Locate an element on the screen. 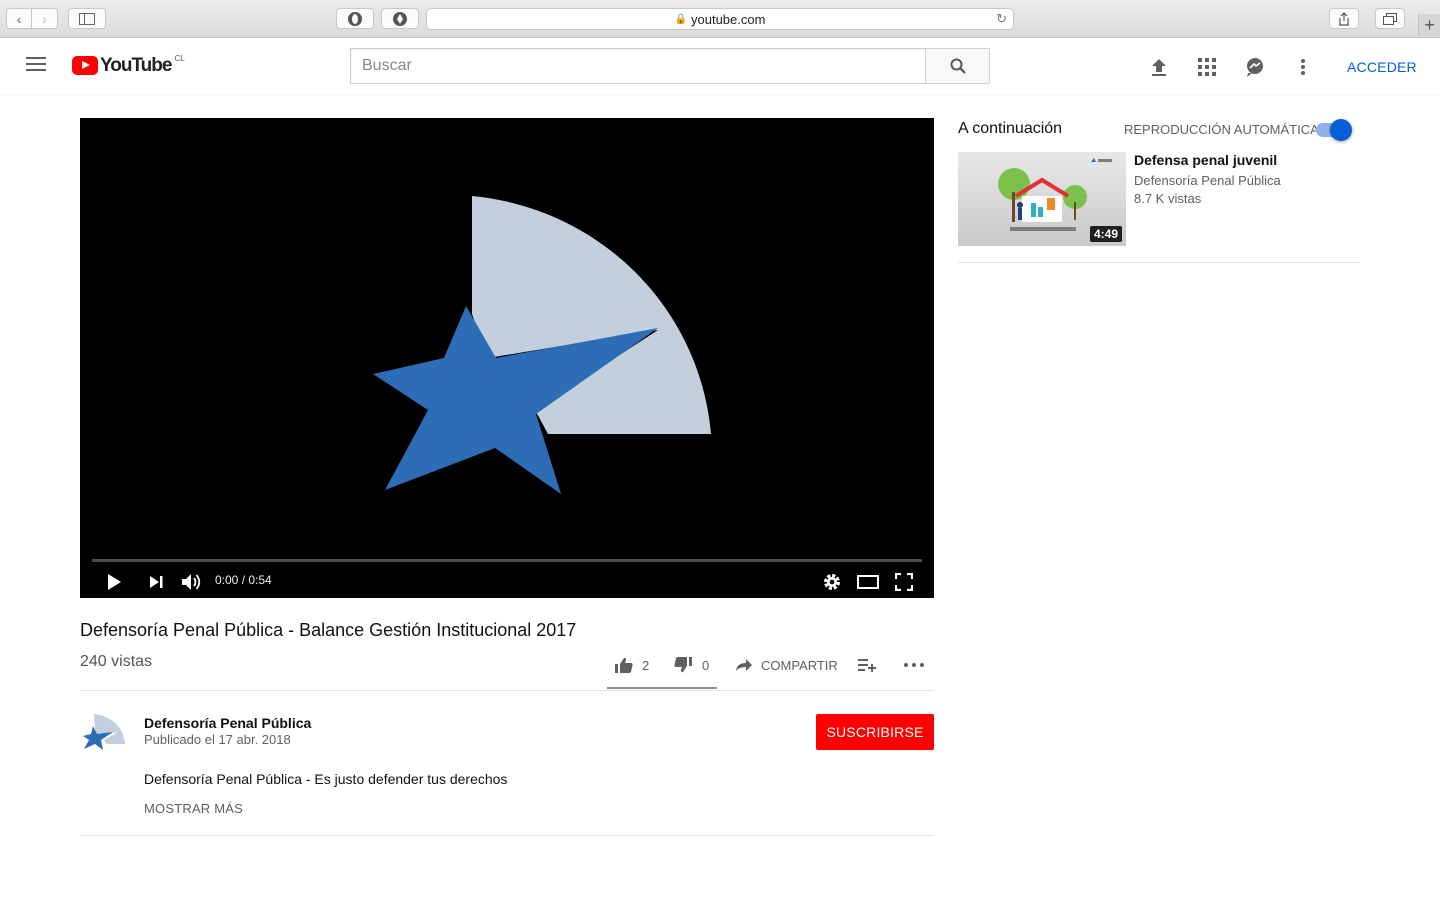 The height and width of the screenshot is (900, 1440). masthead: YouTube CL Buscar ACCEDER is located at coordinates (720, 66).